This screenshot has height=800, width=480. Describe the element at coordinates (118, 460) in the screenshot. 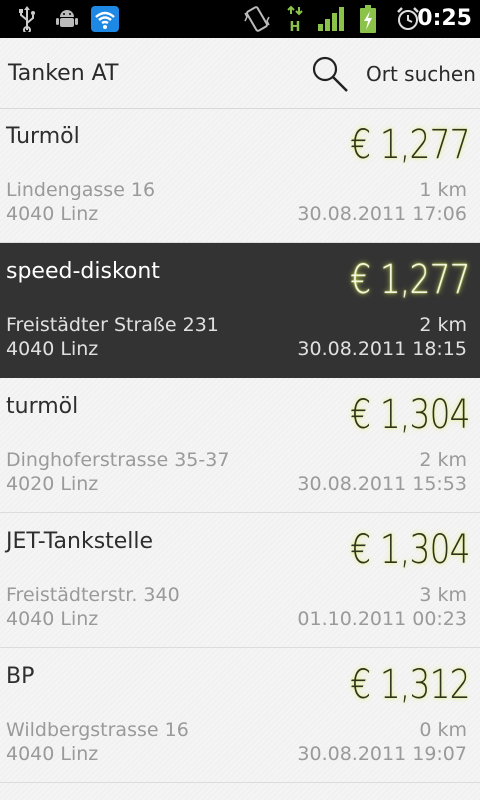

I see `station-street: Dinghoferstrasse 35-37` at that location.